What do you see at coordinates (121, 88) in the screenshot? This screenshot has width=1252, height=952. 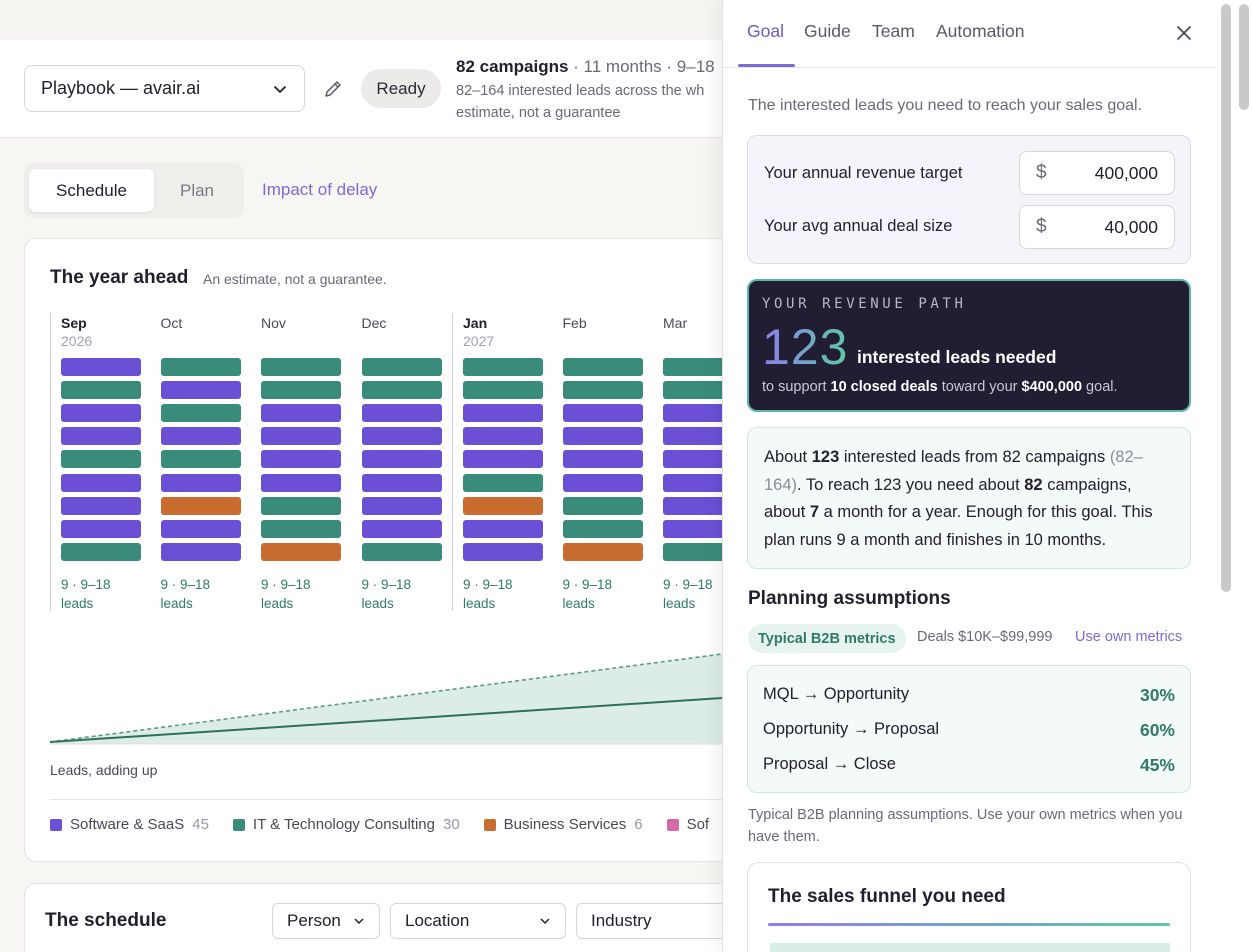 I see `playbook-select-label: Playbook — avair.ai` at bounding box center [121, 88].